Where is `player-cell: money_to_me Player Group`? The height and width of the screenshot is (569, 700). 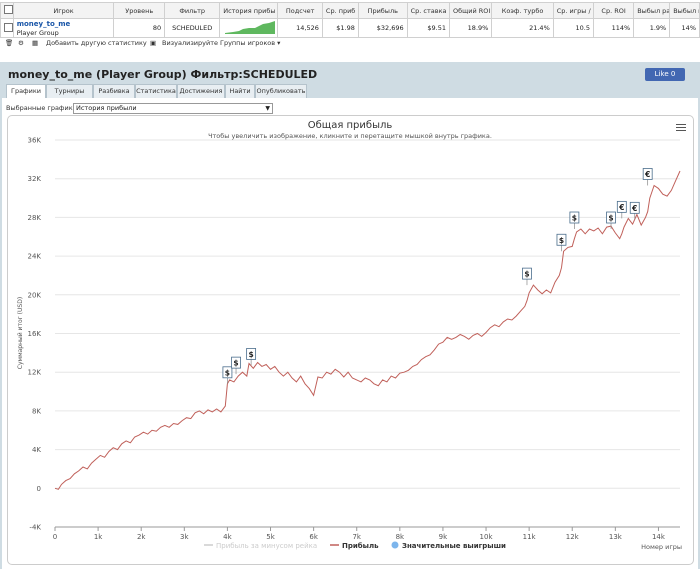
player-cell: money_to_me Player Group is located at coordinates (63, 28).